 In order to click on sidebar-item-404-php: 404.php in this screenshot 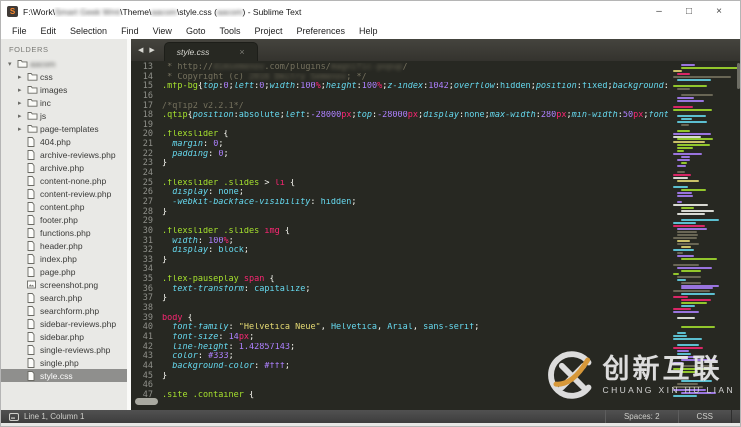, I will do `click(66, 141)`.